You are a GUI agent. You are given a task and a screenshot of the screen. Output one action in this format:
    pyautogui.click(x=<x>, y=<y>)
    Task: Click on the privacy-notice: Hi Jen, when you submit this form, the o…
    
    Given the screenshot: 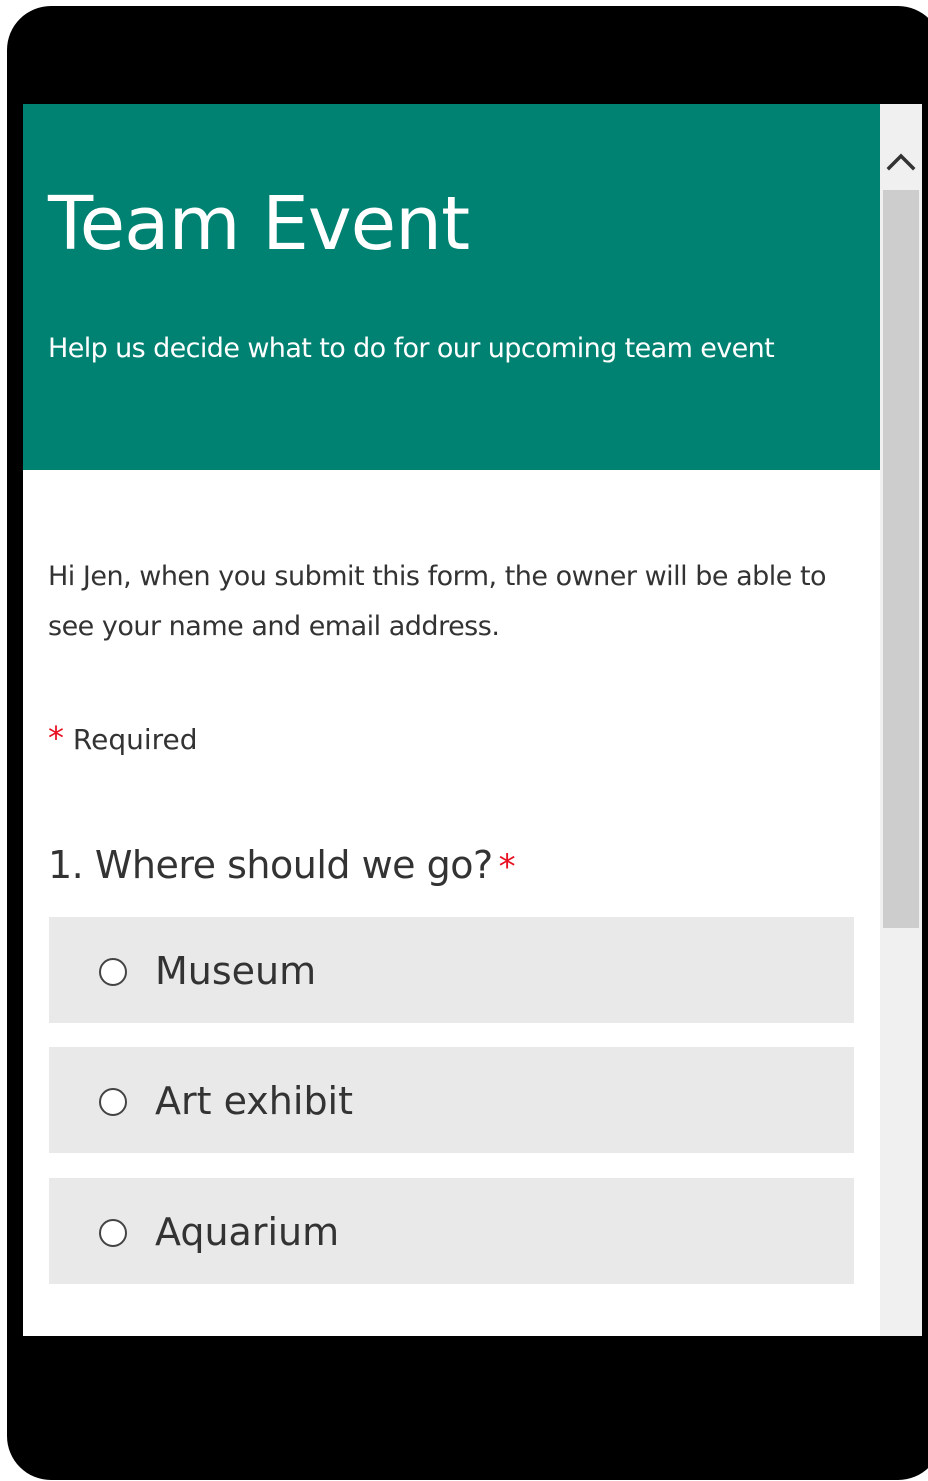 What is the action you would take?
    pyautogui.click(x=437, y=601)
    